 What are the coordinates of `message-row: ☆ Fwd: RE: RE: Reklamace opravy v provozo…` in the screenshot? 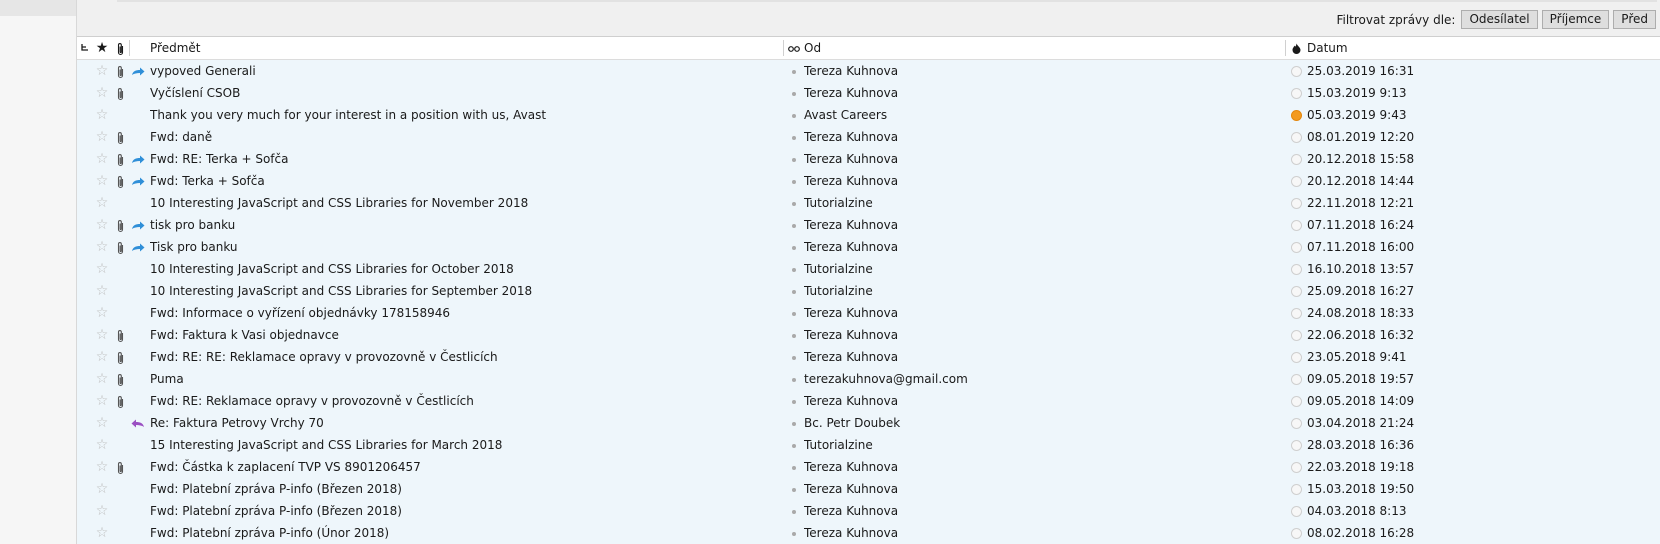 It's located at (868, 357).